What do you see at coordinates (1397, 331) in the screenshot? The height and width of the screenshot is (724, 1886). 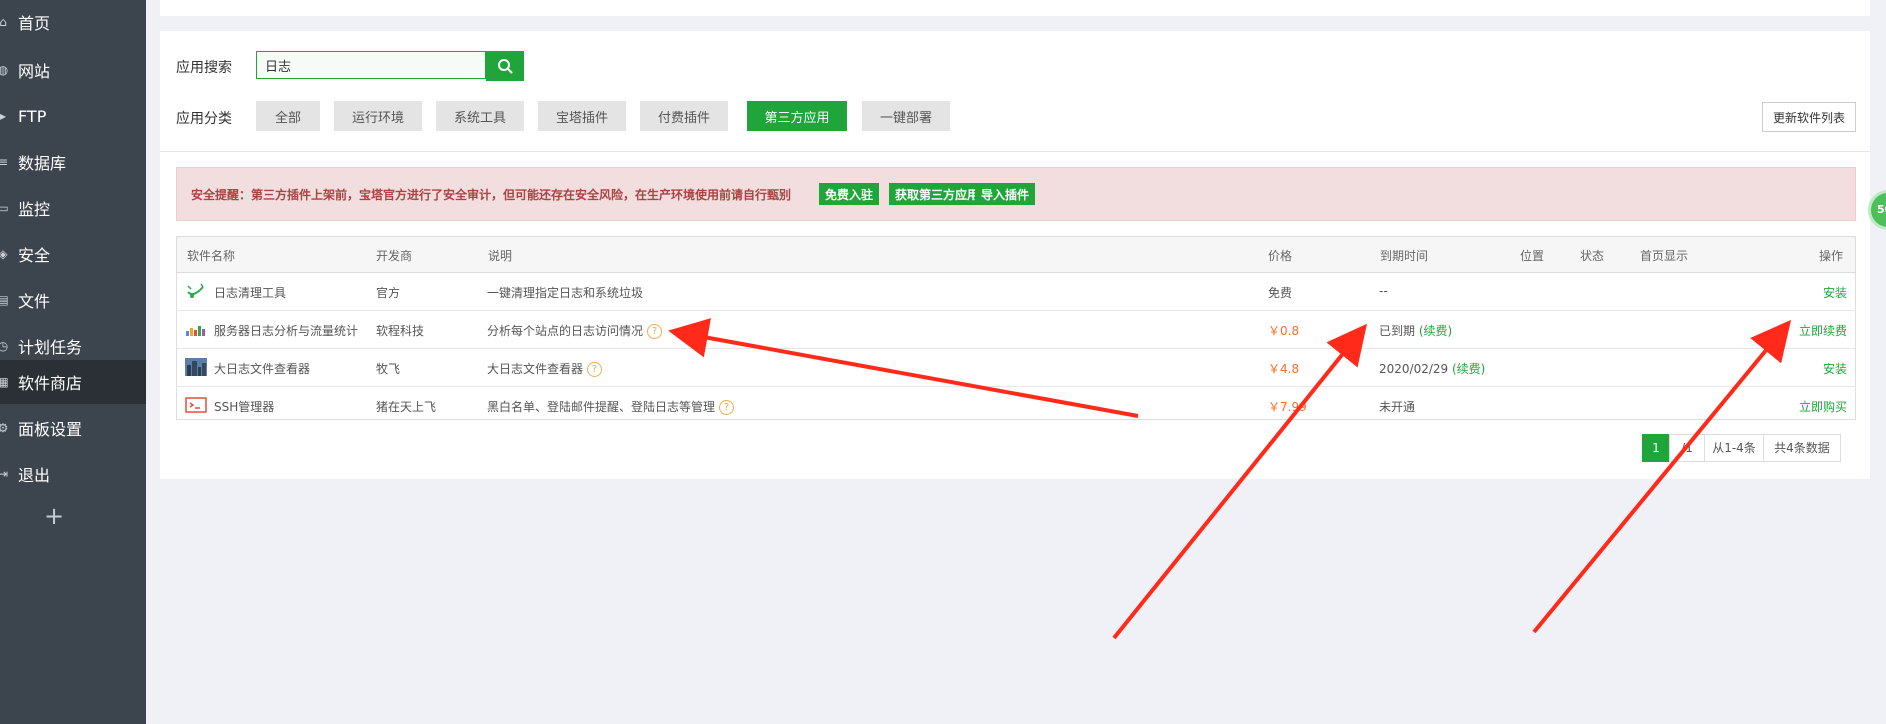 I see `expire-text: 已到期` at bounding box center [1397, 331].